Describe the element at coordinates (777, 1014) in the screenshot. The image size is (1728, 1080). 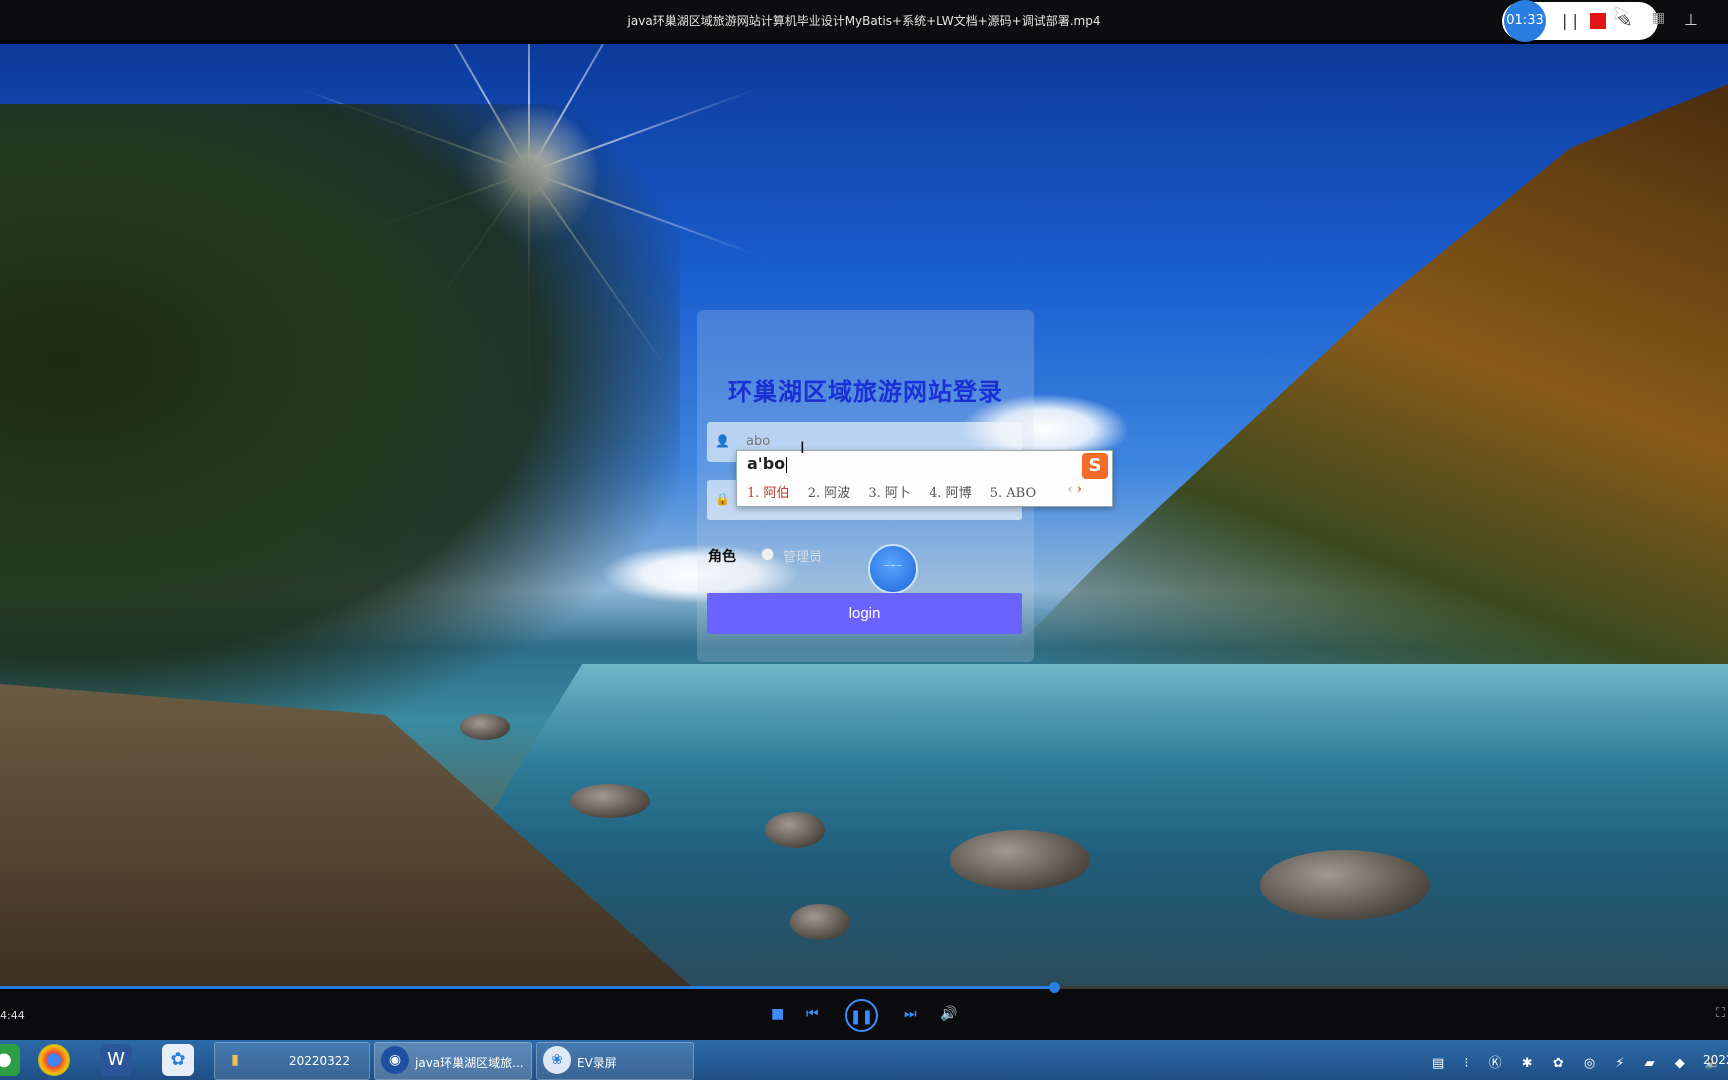
I see `stop-icon: ■` at that location.